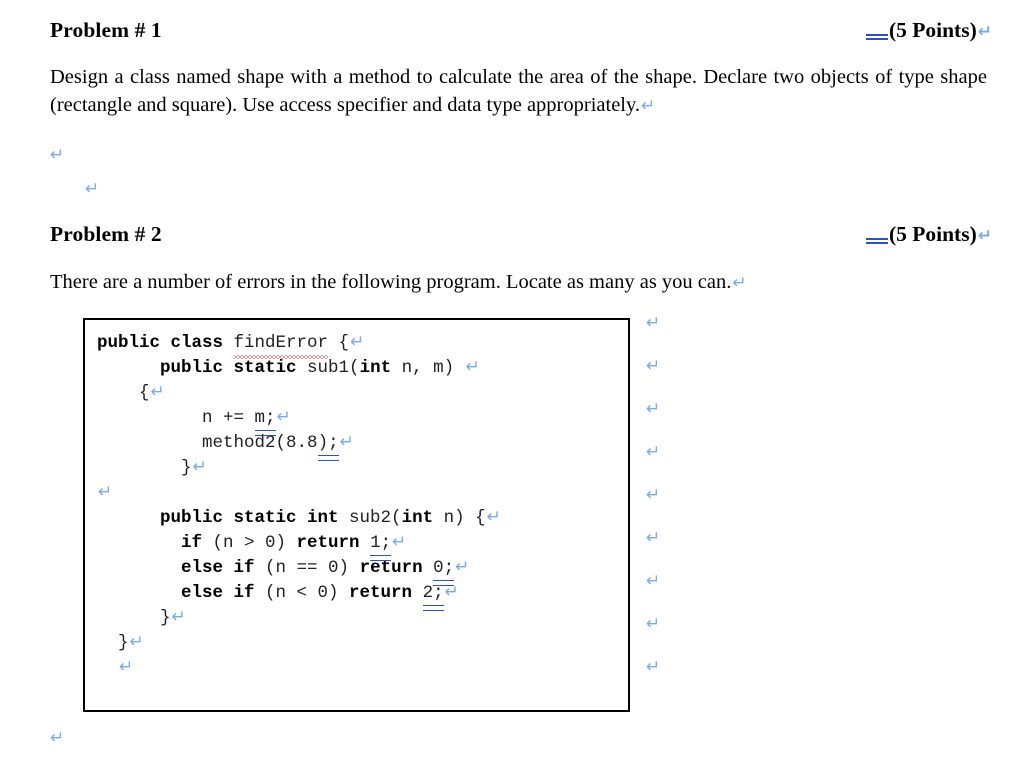 The width and height of the screenshot is (1018, 774). I want to click on code-line: public class findError {↵, so click(362, 345).